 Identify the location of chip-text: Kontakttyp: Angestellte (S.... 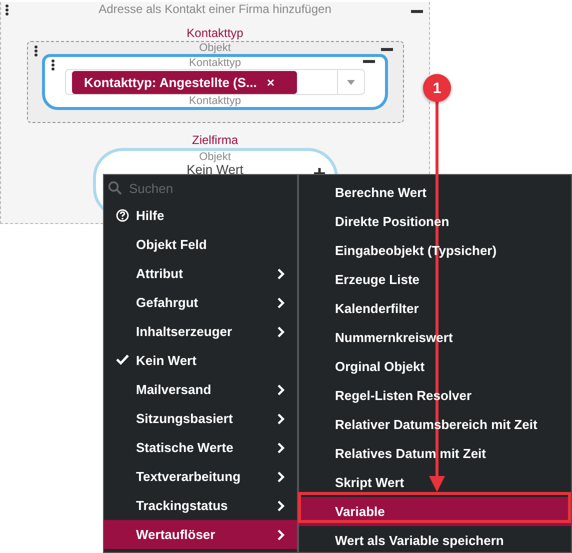
(170, 82).